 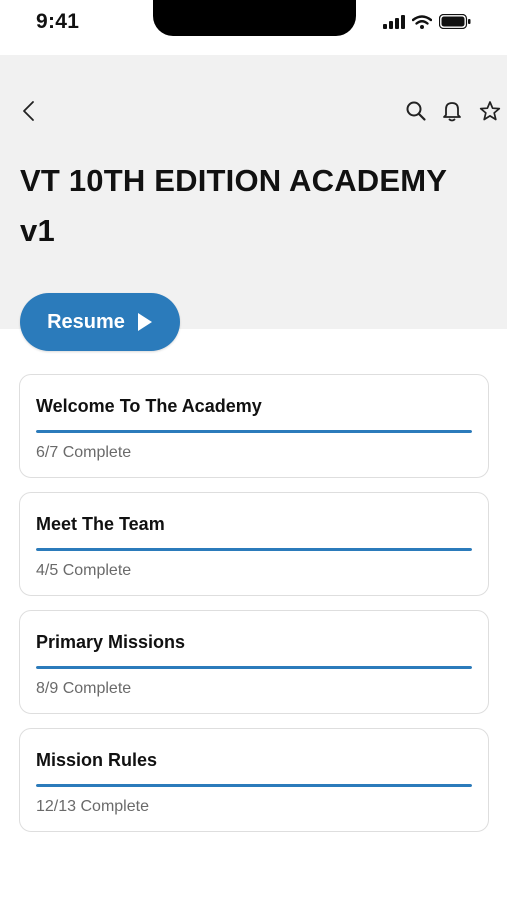 I want to click on status-icons, so click(x=427, y=21).